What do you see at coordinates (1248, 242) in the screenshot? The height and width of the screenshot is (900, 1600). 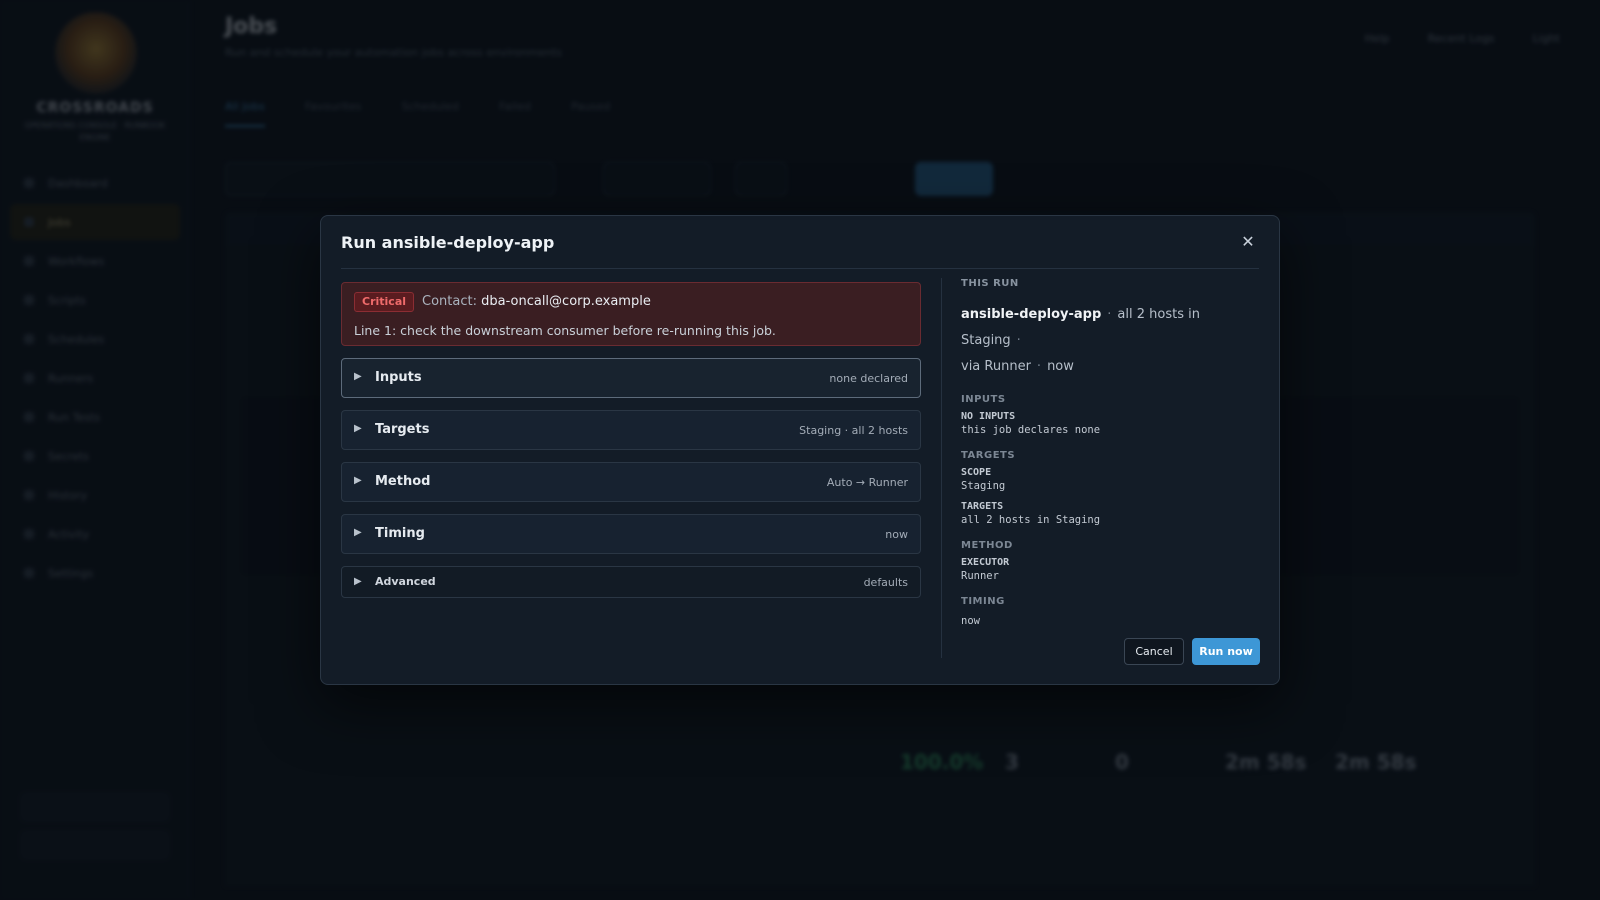 I see `close-icon: ✕` at bounding box center [1248, 242].